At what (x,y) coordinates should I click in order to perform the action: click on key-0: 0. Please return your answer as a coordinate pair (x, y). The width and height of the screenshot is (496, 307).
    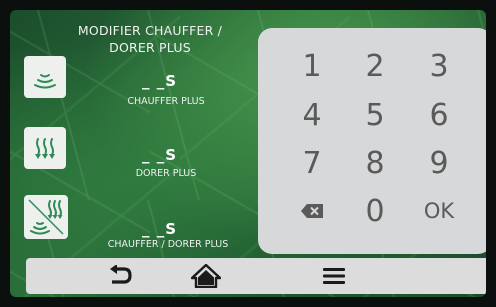
    Looking at the image, I should click on (375, 211).